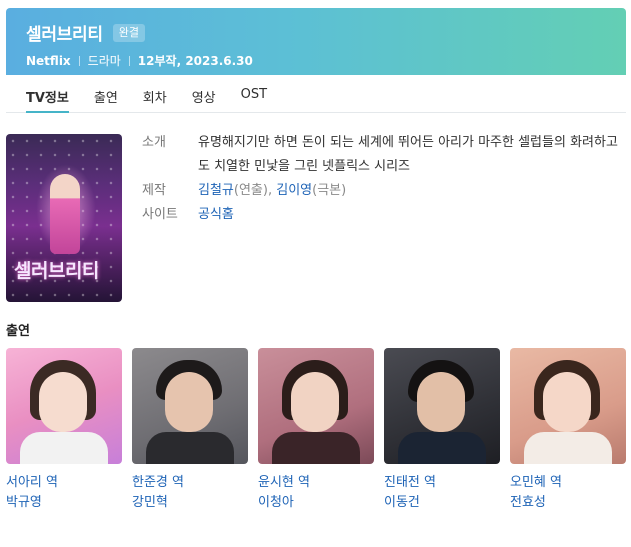  What do you see at coordinates (190, 503) in the screenshot?
I see `actor-name: 강민혁` at bounding box center [190, 503].